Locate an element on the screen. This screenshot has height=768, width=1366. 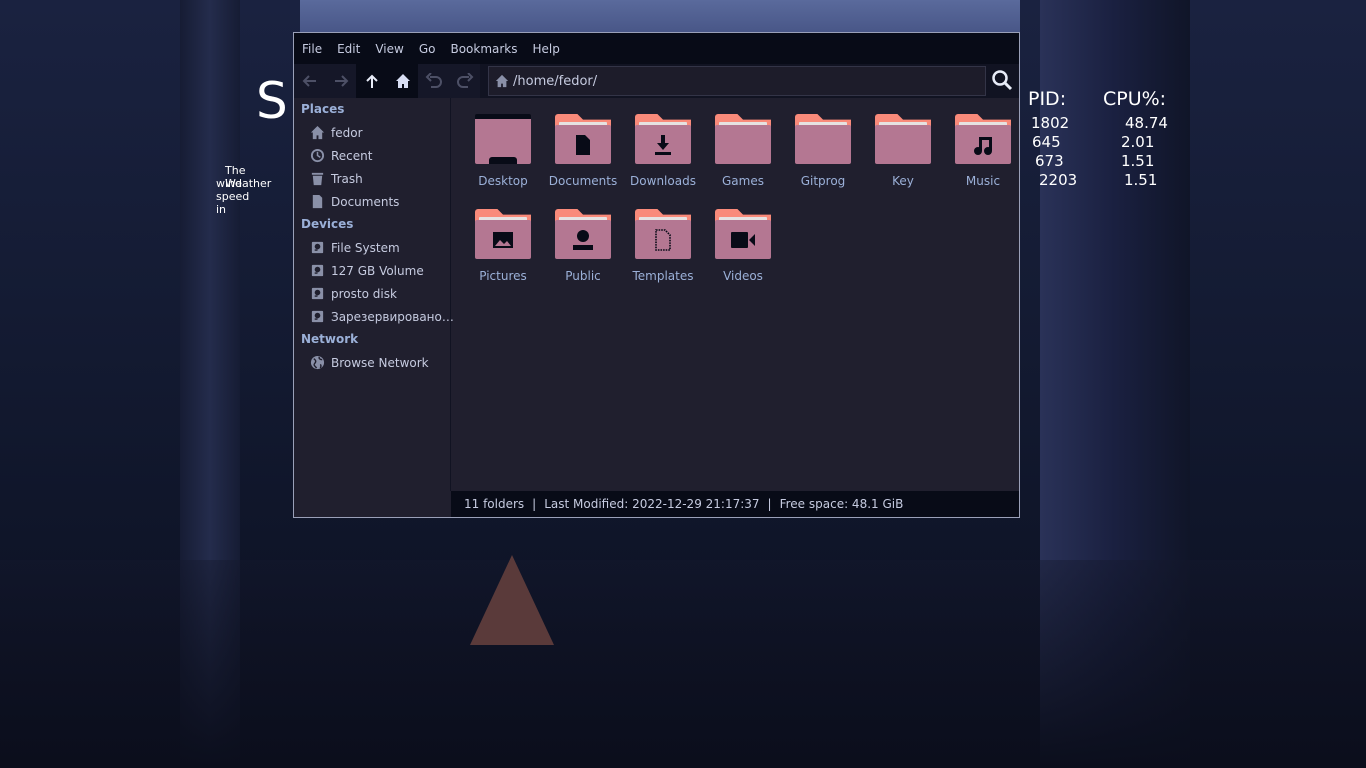
redo-icon is located at coordinates (464, 80).